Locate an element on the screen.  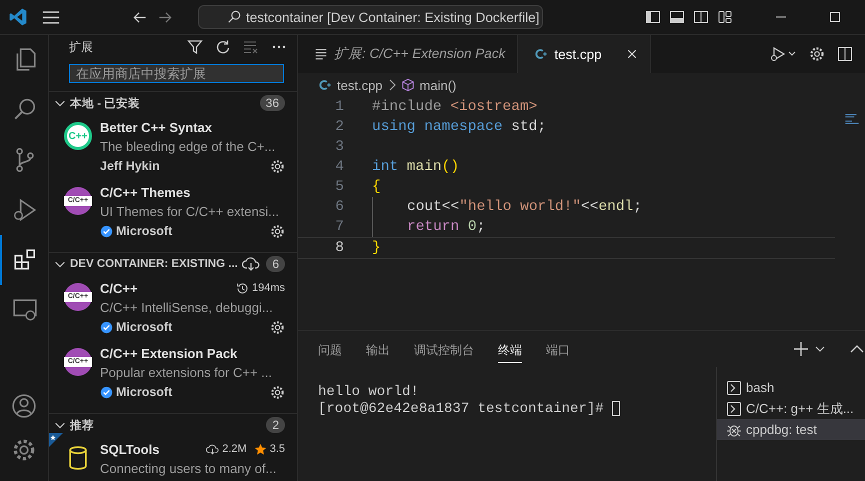
menu-icon is located at coordinates (51, 17).